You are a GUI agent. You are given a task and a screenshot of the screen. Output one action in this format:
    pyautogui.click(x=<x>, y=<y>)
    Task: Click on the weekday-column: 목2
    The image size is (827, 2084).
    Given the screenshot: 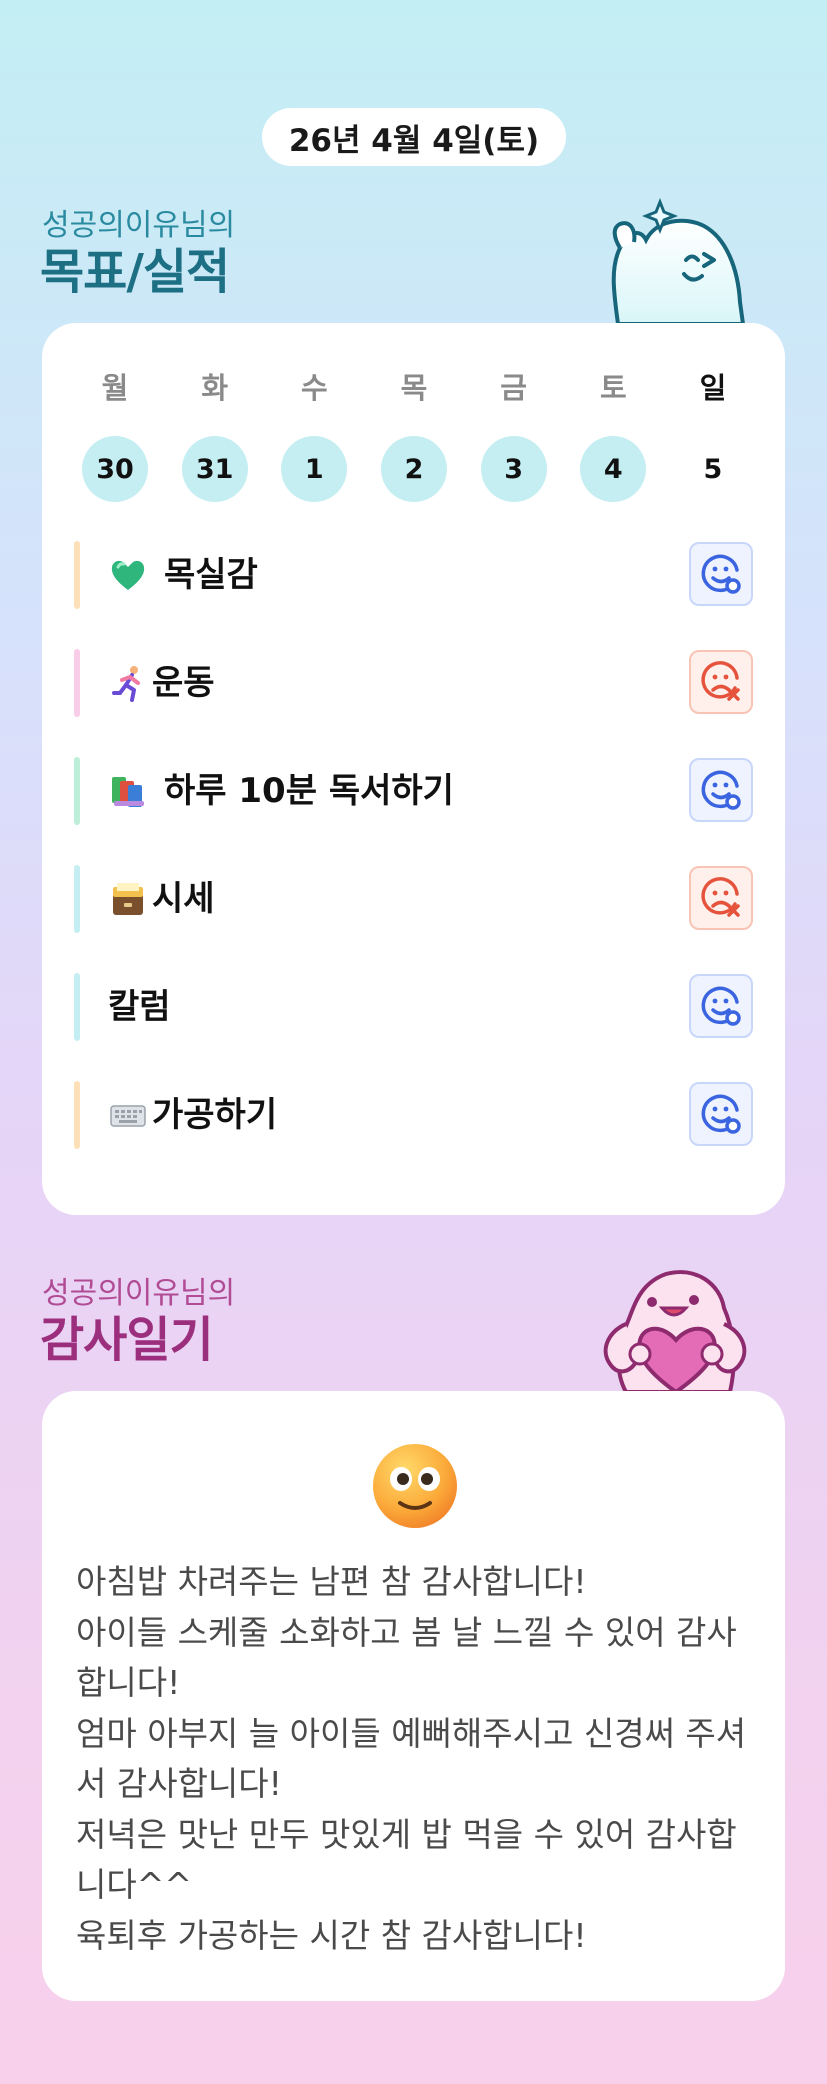 What is the action you would take?
    pyautogui.click(x=413, y=435)
    